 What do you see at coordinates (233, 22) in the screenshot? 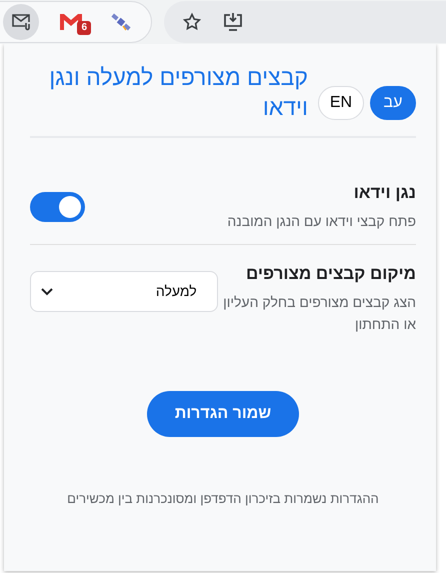
I see `install-icon` at bounding box center [233, 22].